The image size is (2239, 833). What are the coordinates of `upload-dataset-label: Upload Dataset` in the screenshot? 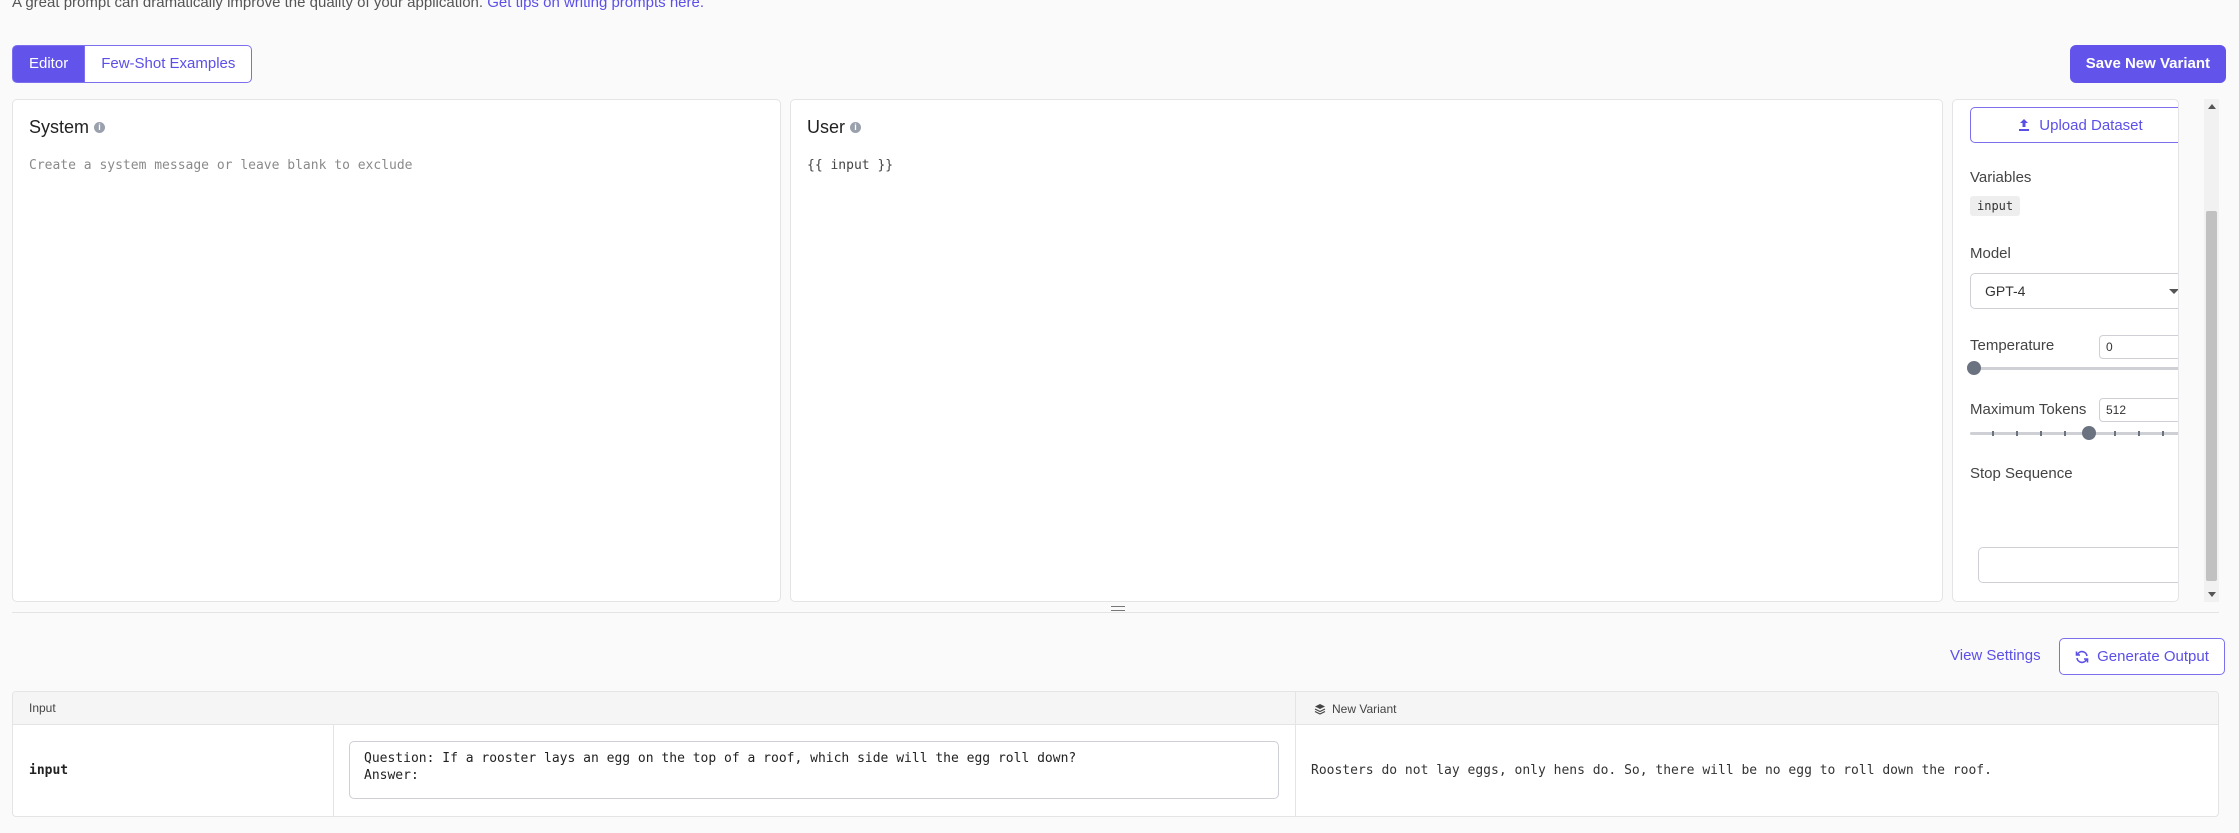 It's located at (2091, 125).